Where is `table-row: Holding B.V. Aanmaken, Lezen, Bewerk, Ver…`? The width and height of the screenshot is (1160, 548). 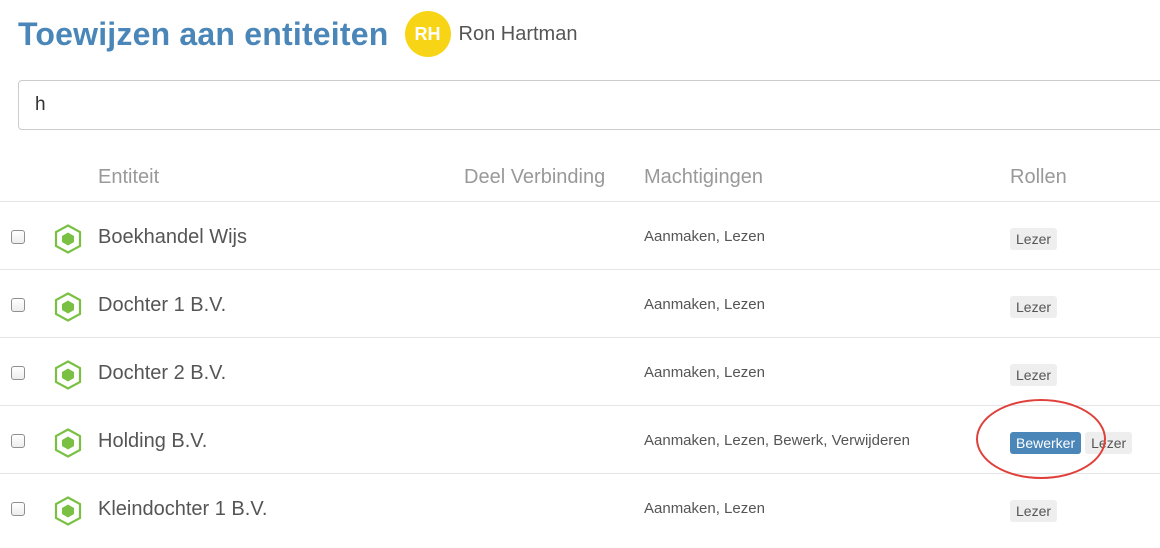 table-row: Holding B.V. Aanmaken, Lezen, Bewerk, Ver… is located at coordinates (580, 440).